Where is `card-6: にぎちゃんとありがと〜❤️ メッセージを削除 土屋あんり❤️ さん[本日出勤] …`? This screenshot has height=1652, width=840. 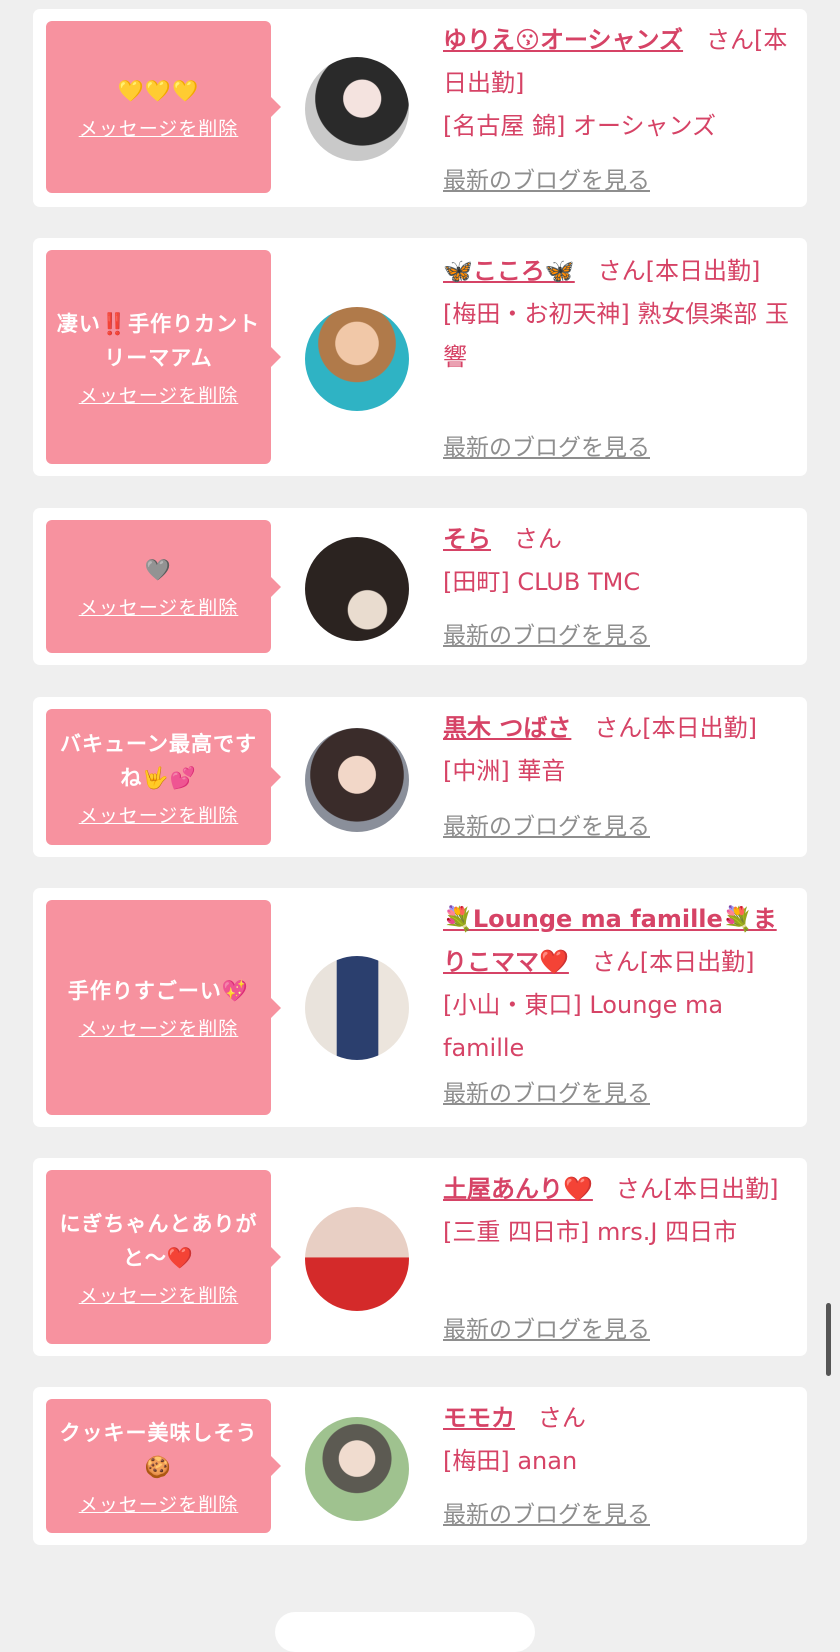
card-6: にぎちゃんとありがと〜❤️ メッセージを削除 土屋あんり❤️ さん[本日出勤] … is located at coordinates (420, 1257).